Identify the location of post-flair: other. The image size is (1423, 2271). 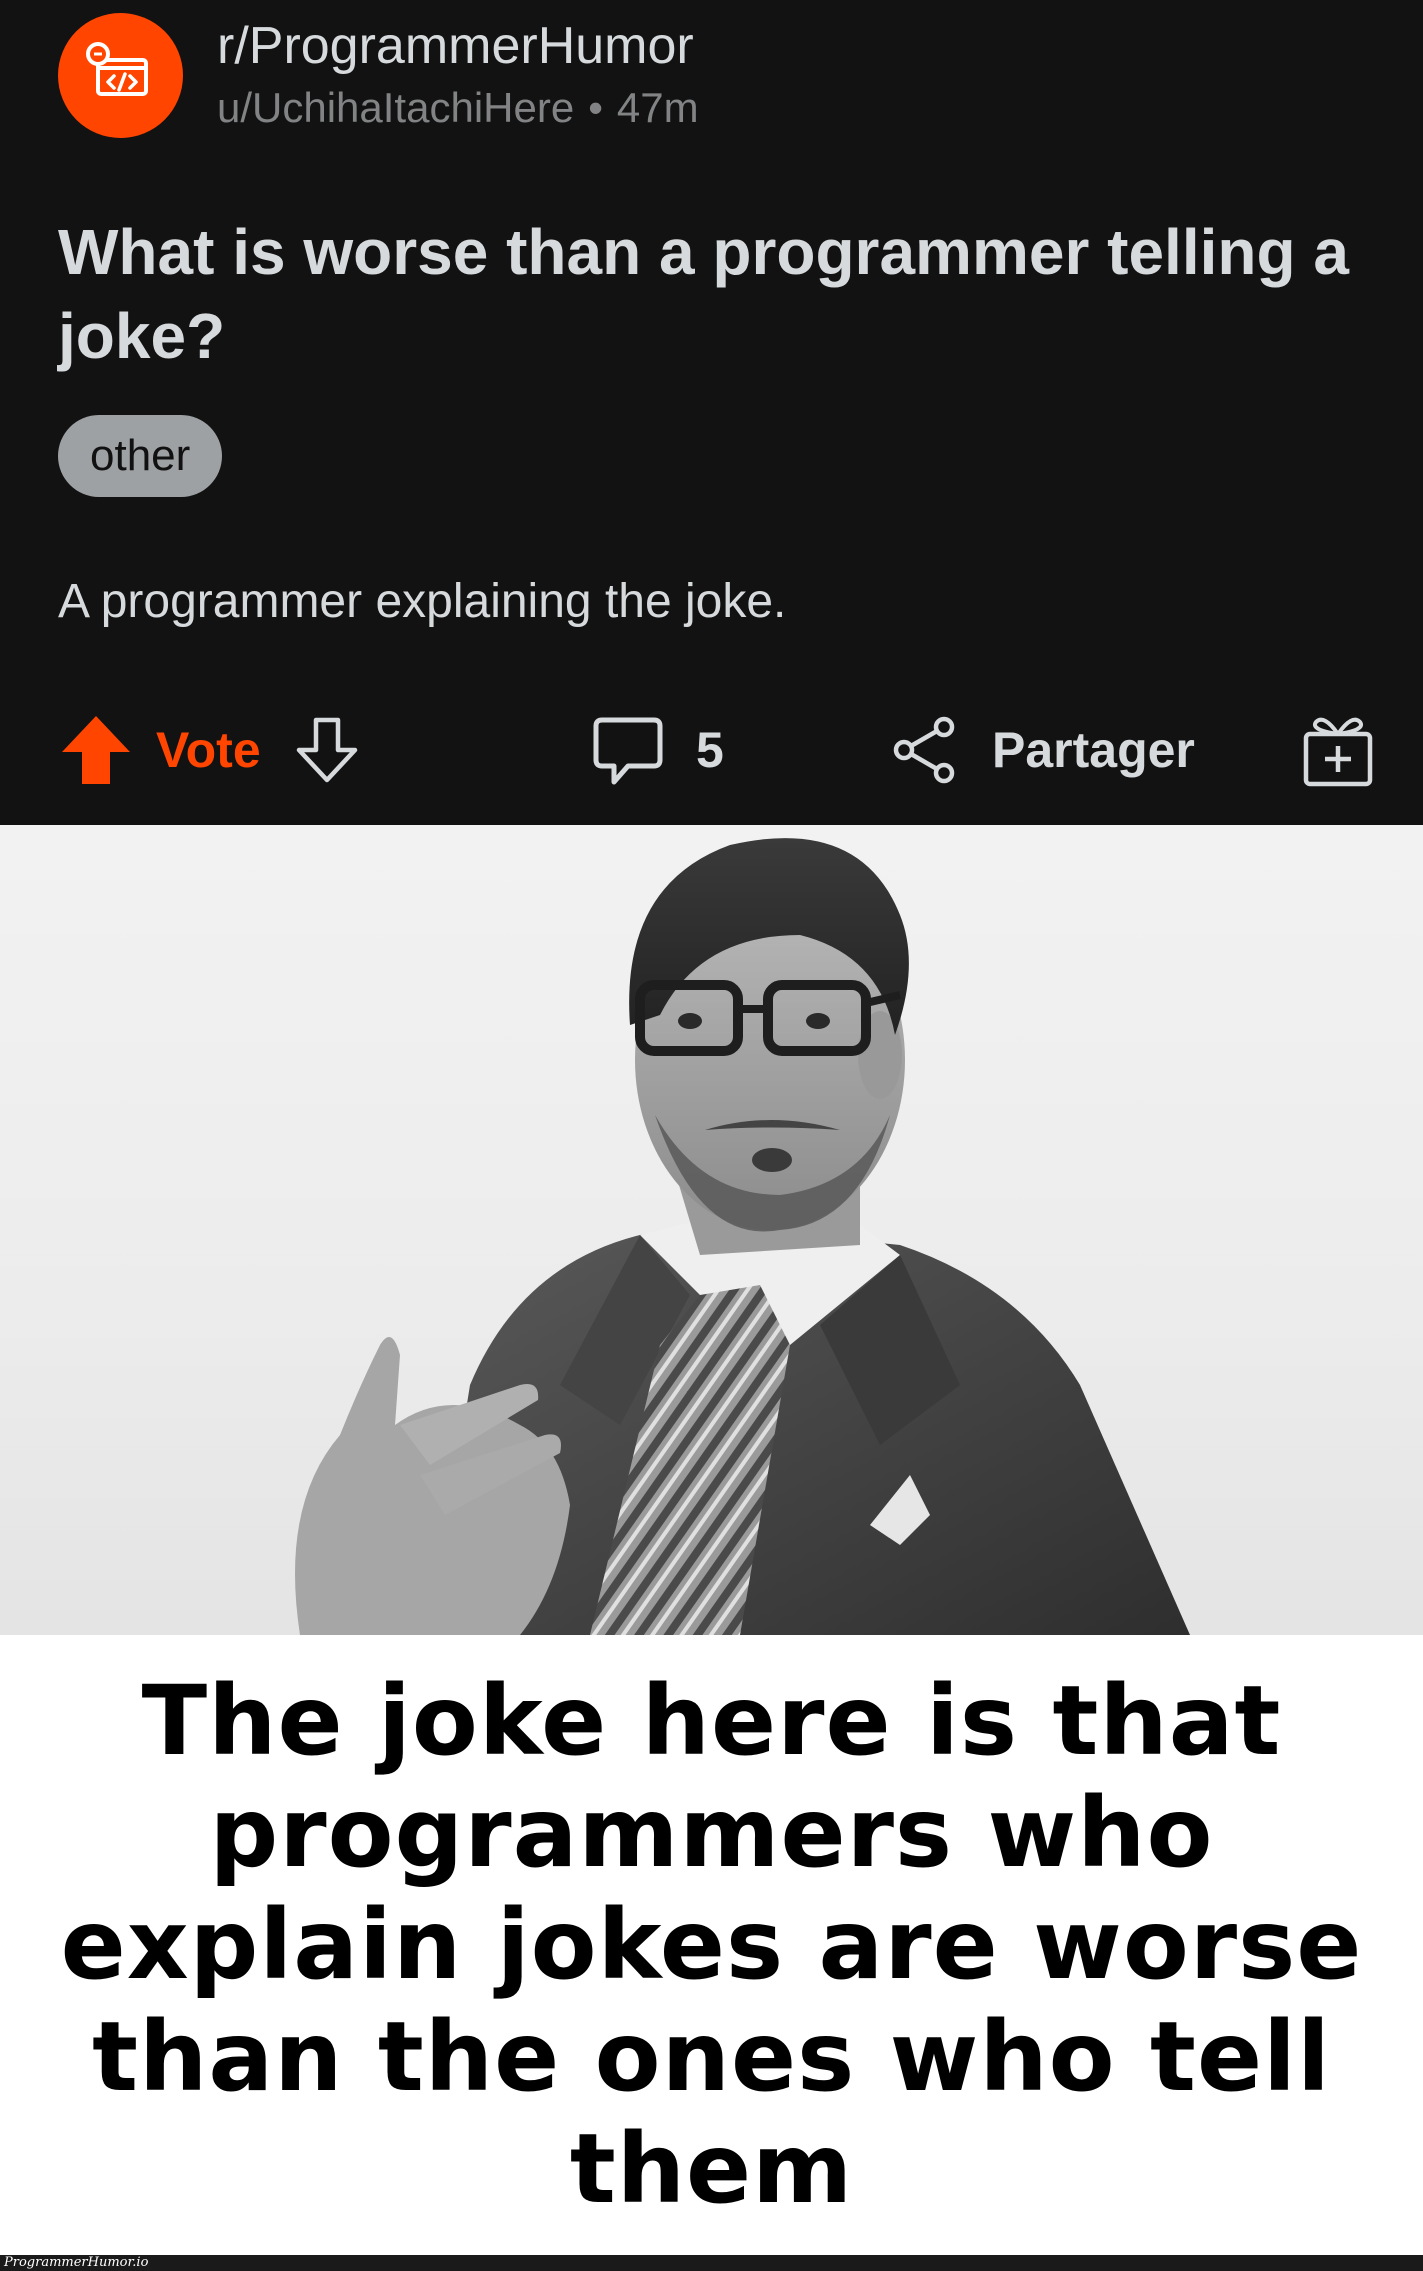
(140, 456).